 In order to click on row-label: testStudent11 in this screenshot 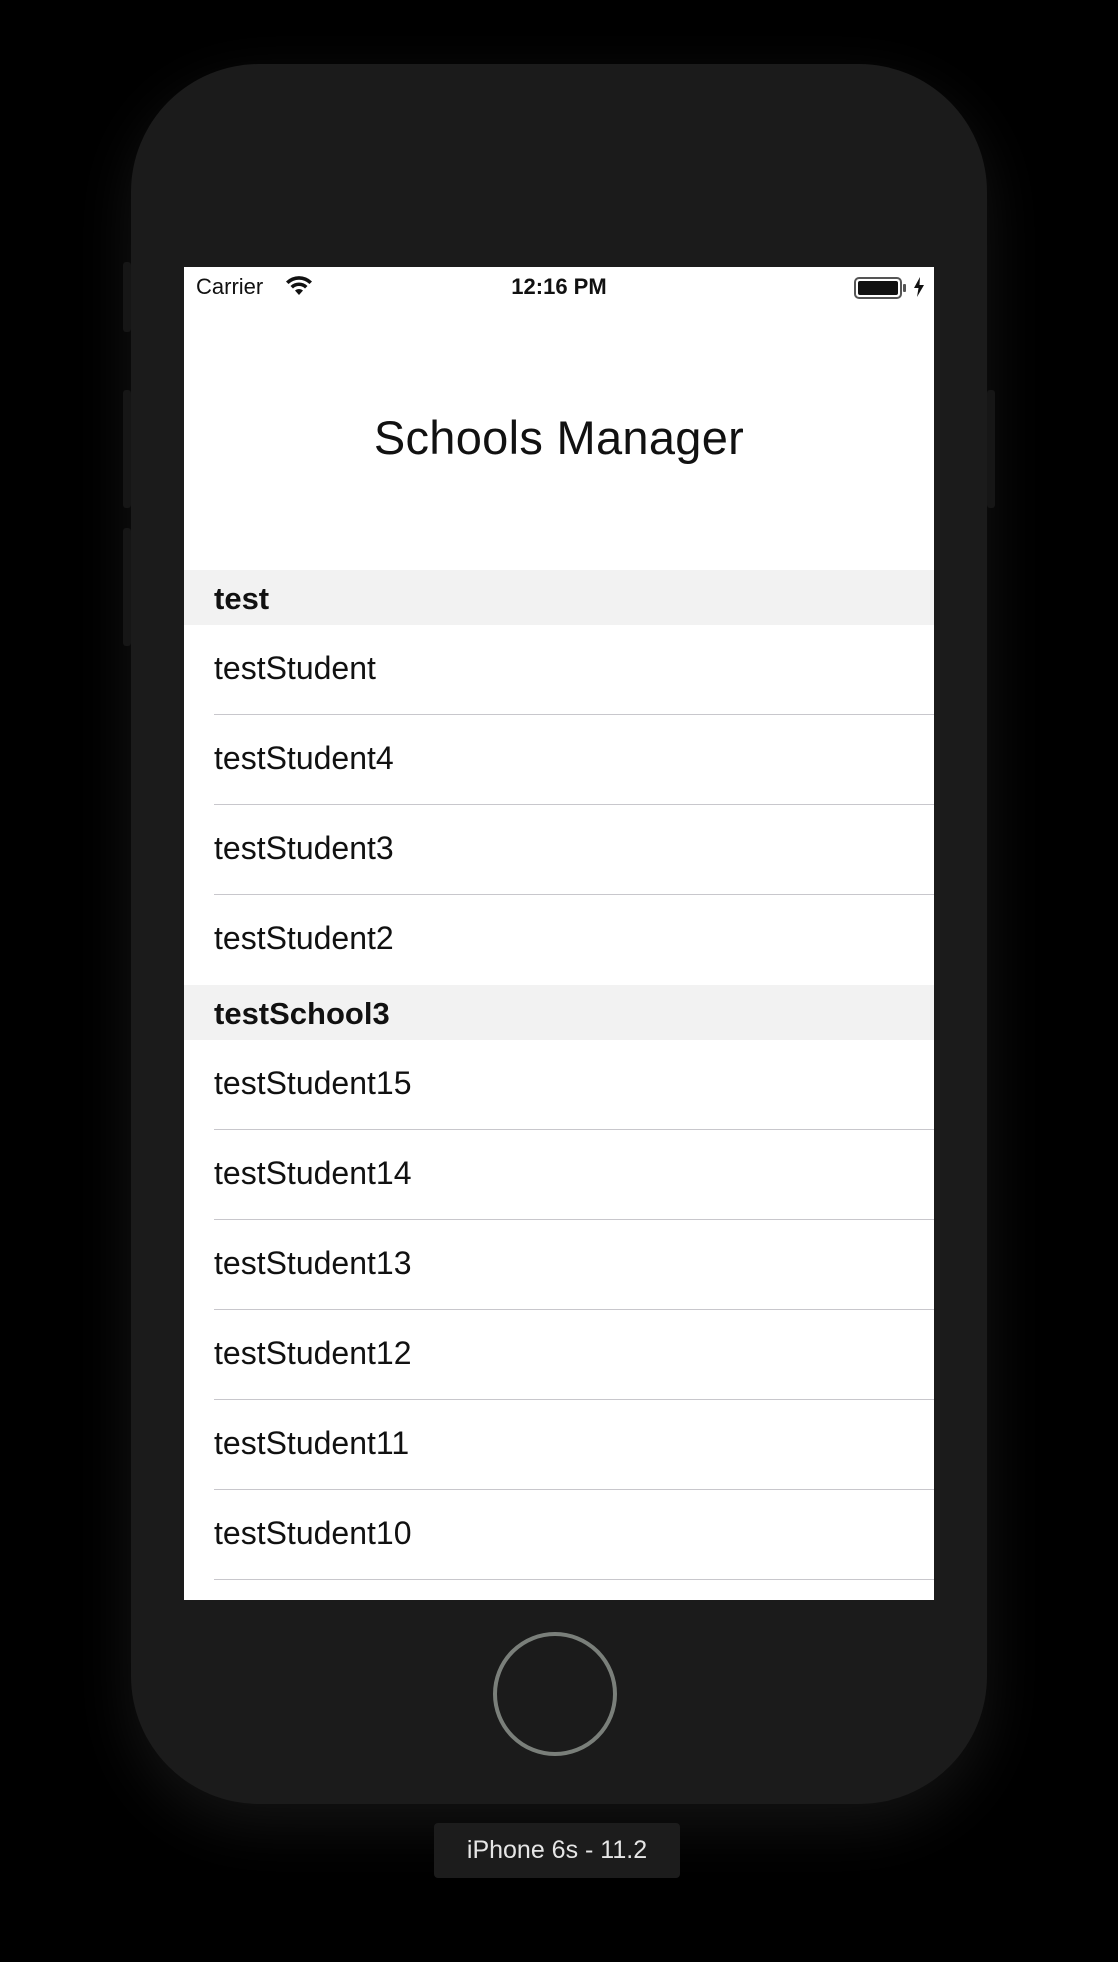, I will do `click(312, 1443)`.